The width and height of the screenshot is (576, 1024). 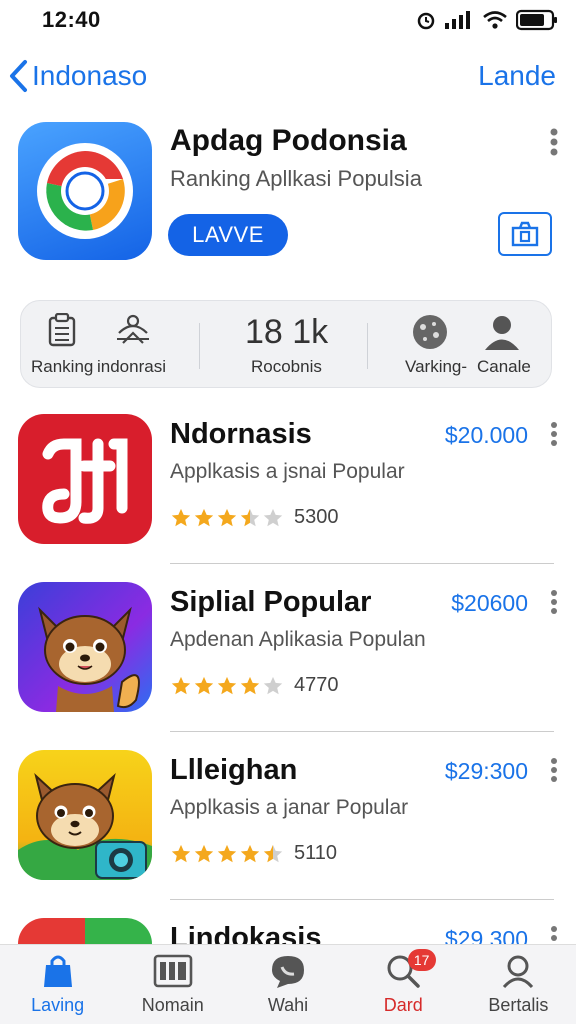 I want to click on bag-icon, so click(x=57, y=971).